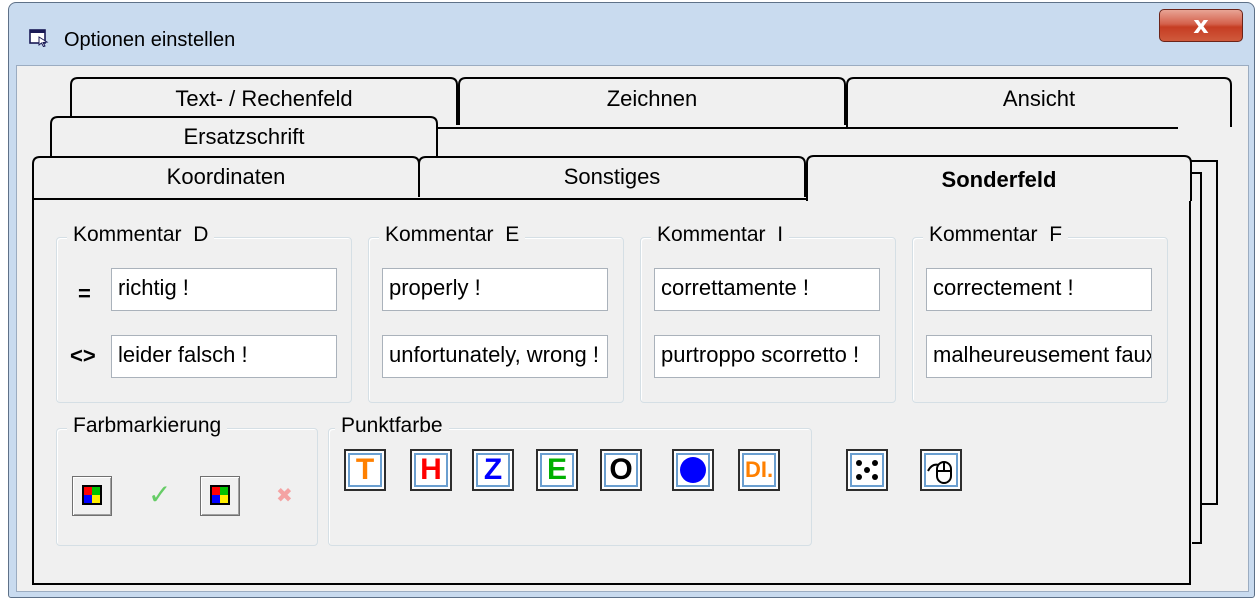 The image size is (1260, 601). I want to click on close-button: x, so click(1201, 25).